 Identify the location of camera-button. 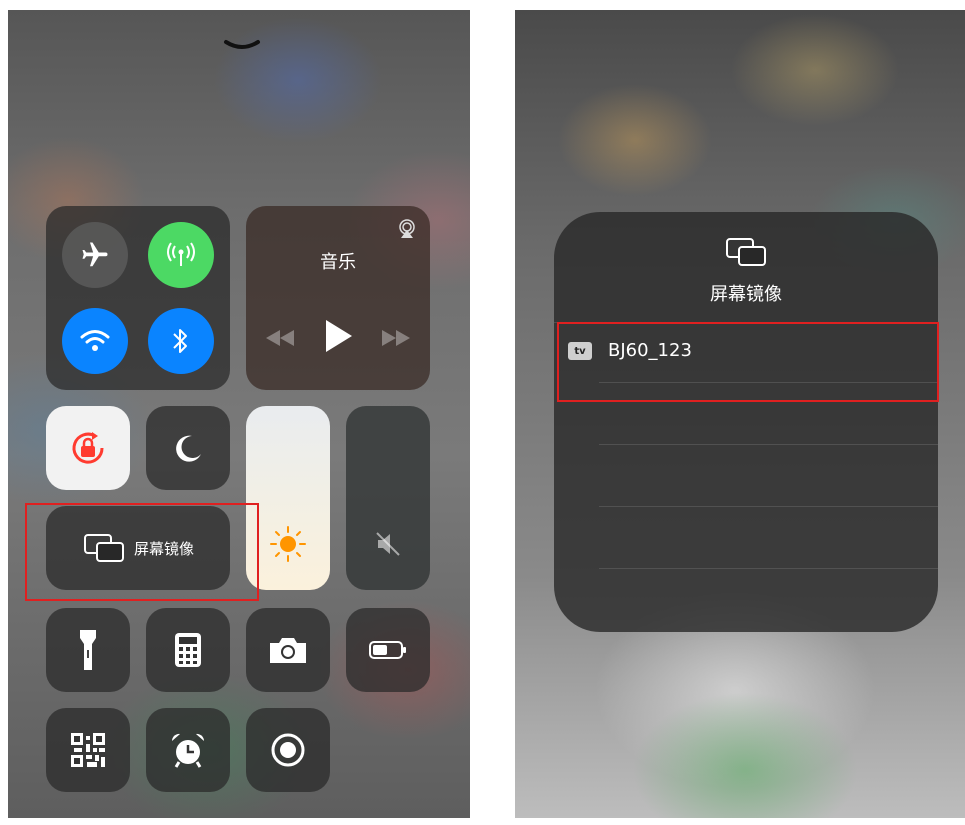
(288, 650).